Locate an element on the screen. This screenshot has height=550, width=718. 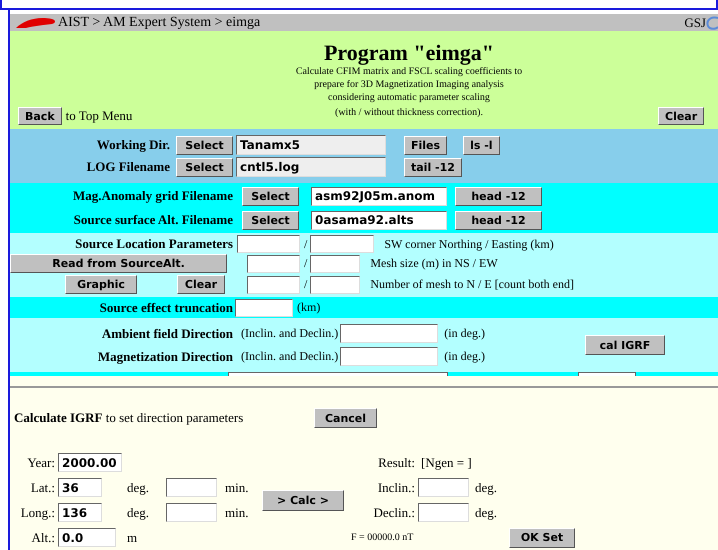
gsj-logo-icon is located at coordinates (712, 23).